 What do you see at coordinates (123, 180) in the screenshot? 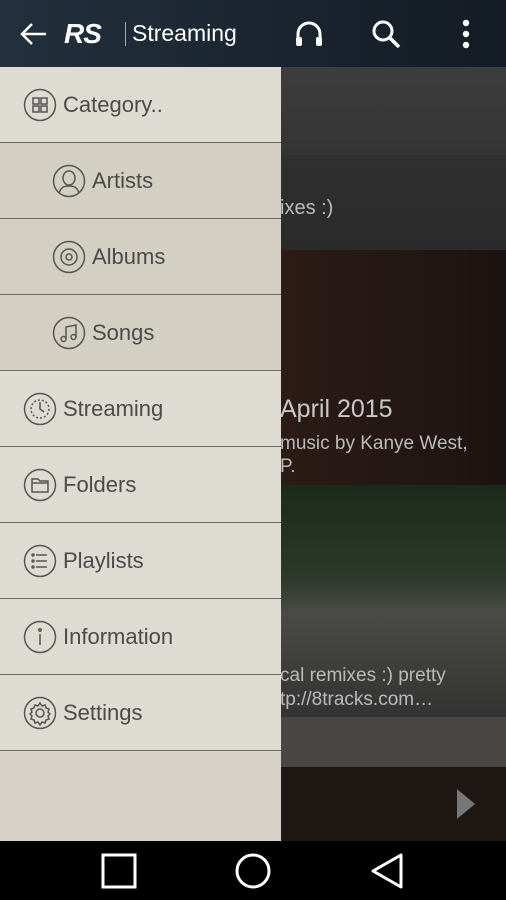
I see `drawer-item-label: Artists` at bounding box center [123, 180].